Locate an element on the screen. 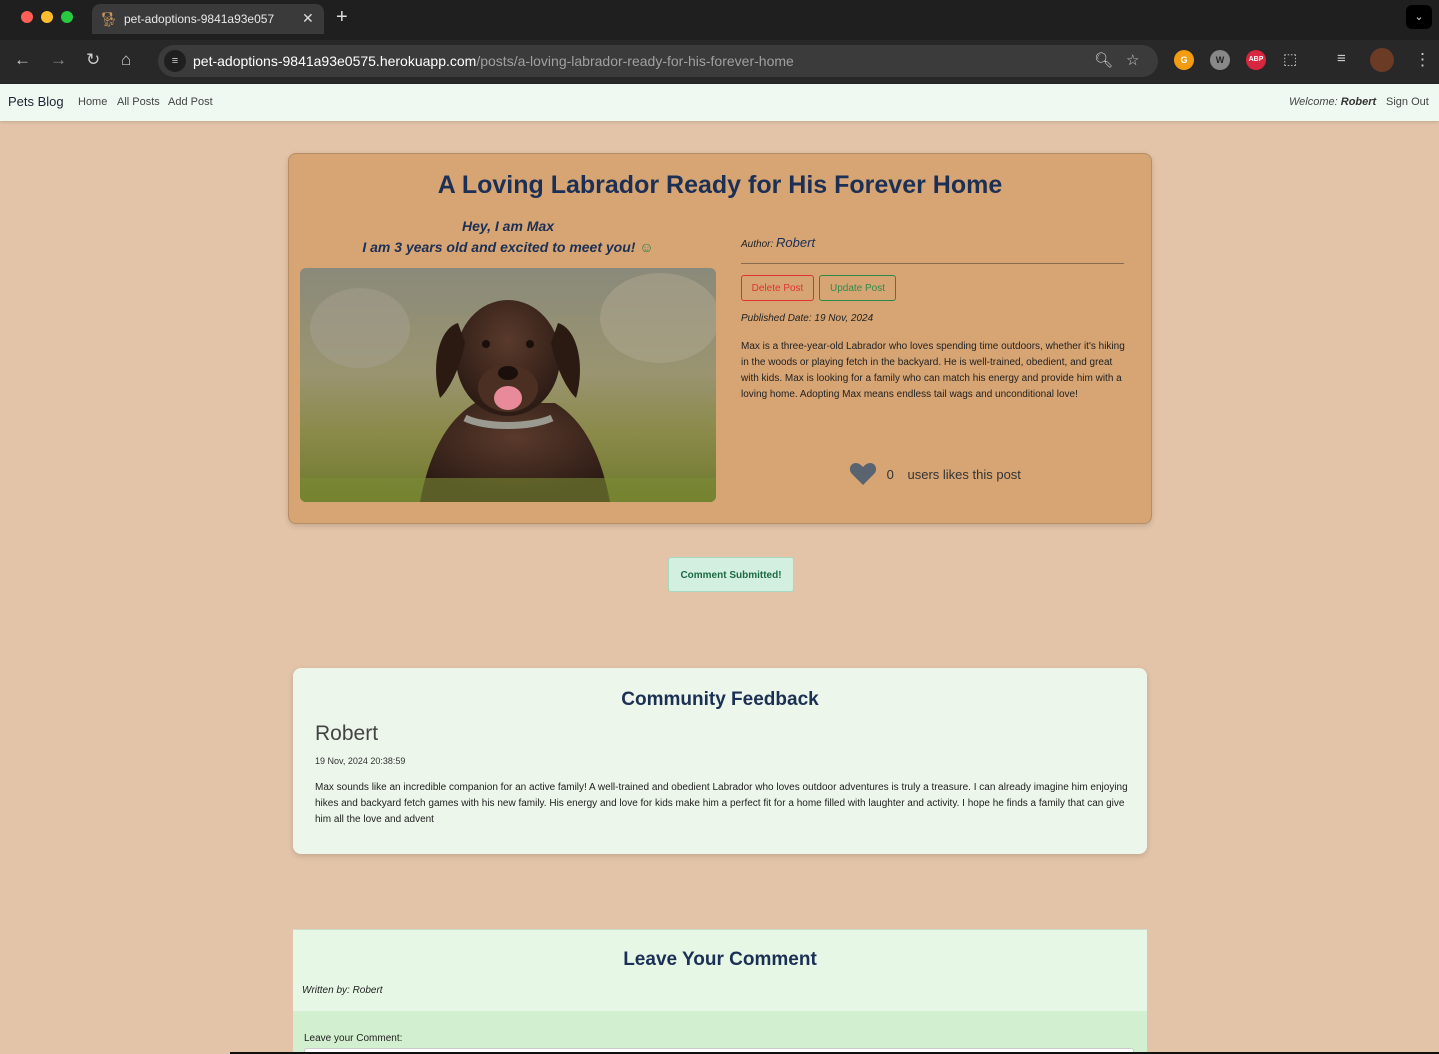 This screenshot has width=1439, height=1054. leave-comment-title: Leave Your Comment is located at coordinates (720, 959).